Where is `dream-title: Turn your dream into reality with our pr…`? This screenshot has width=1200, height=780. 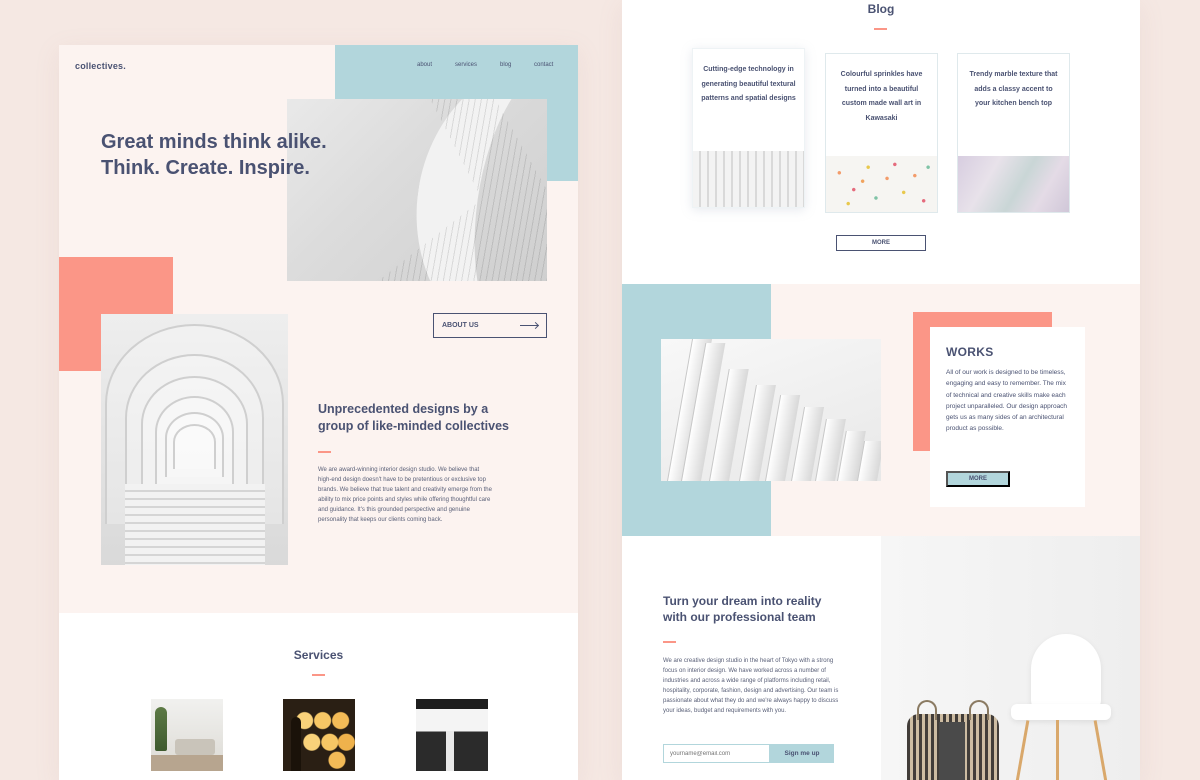 dream-title: Turn your dream into reality with our pr… is located at coordinates (763, 609).